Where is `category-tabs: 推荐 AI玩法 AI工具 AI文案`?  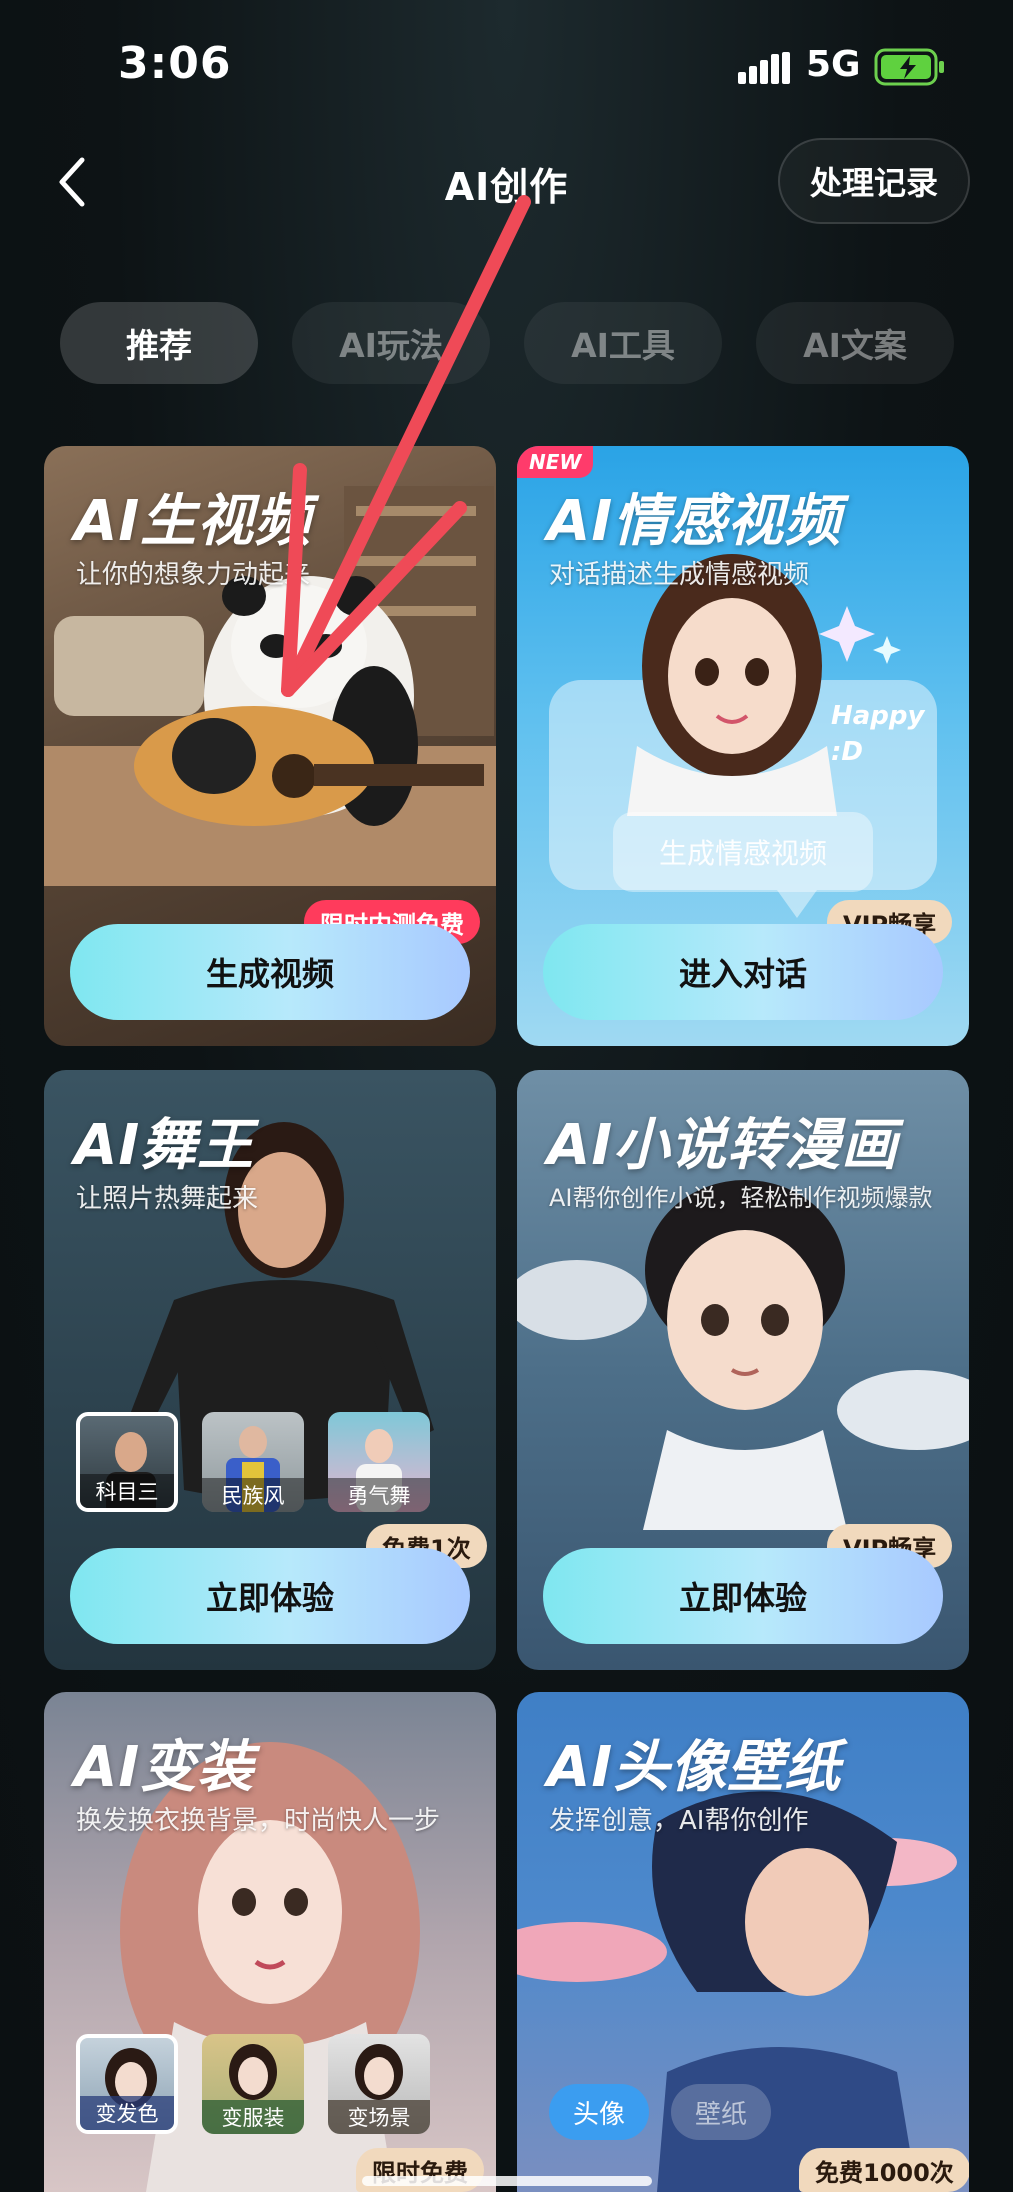
category-tabs: 推荐 AI玩法 AI工具 AI文案 is located at coordinates (510, 343).